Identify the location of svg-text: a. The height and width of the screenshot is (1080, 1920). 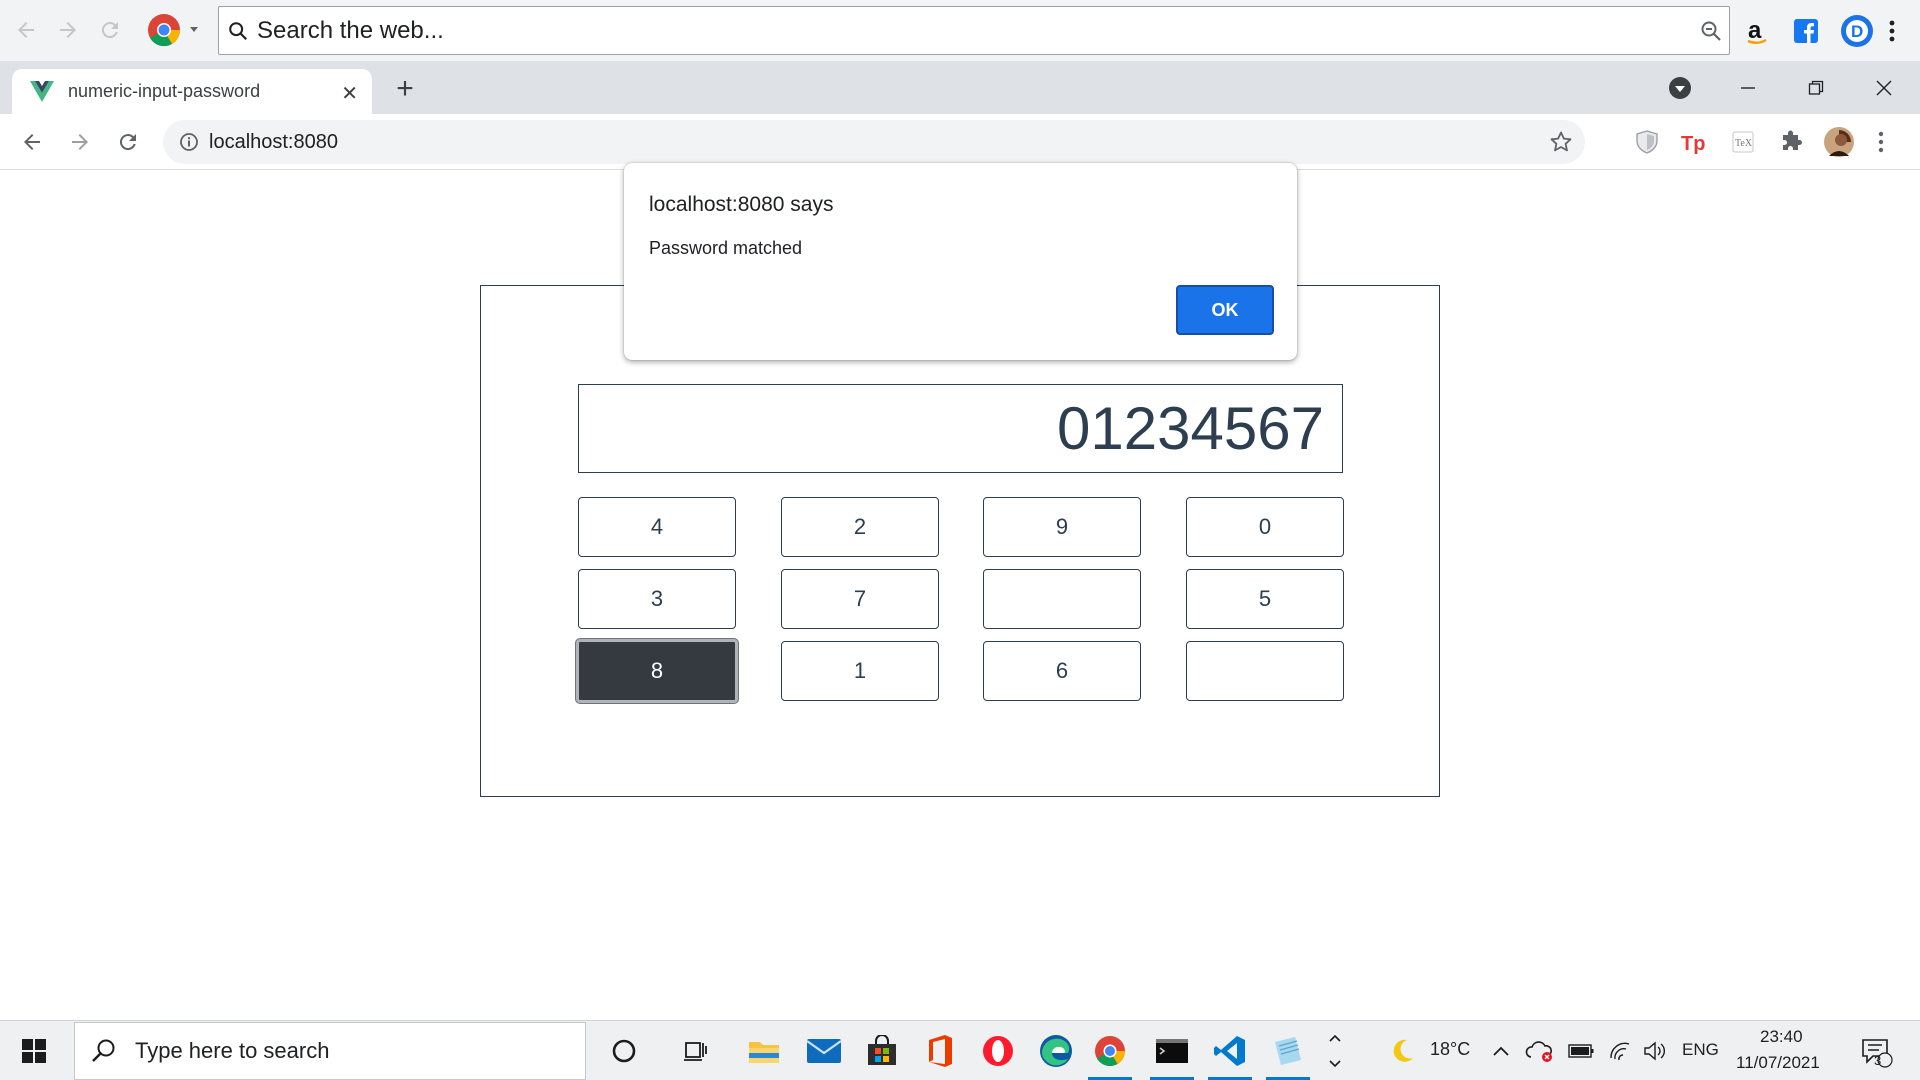
(1755, 30).